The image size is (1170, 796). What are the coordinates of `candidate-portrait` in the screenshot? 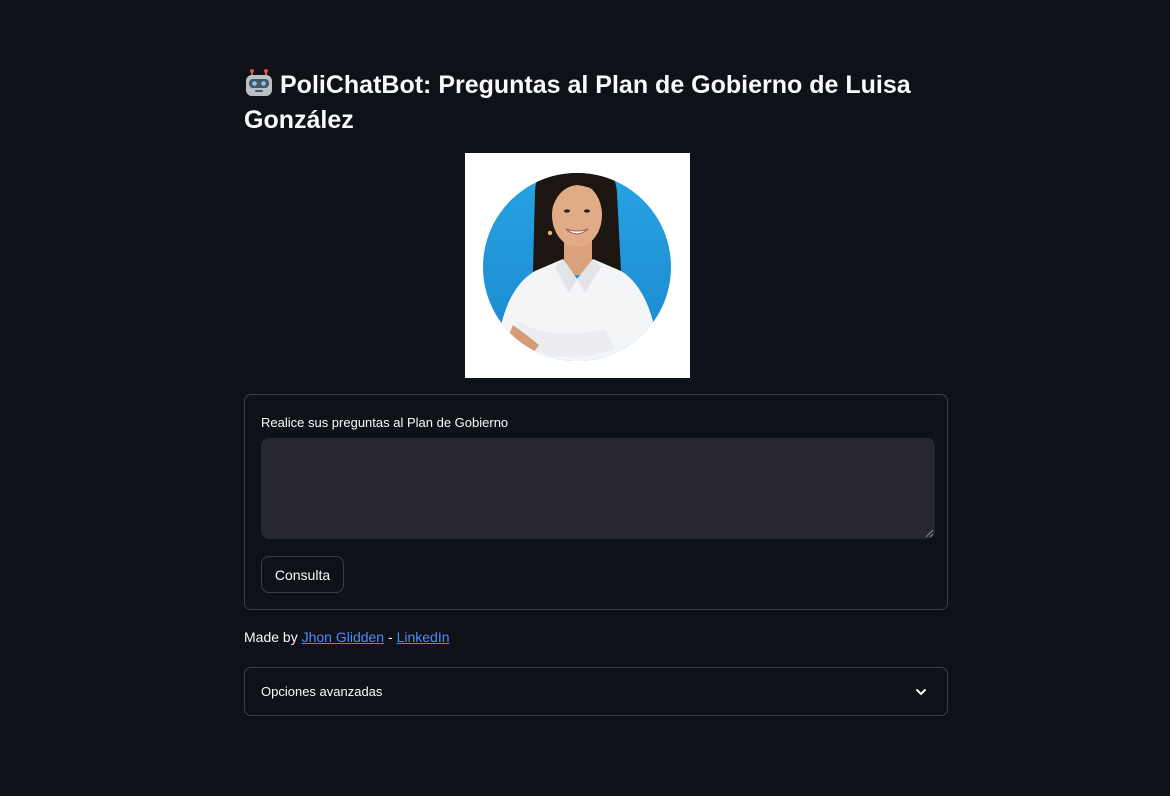 It's located at (577, 265).